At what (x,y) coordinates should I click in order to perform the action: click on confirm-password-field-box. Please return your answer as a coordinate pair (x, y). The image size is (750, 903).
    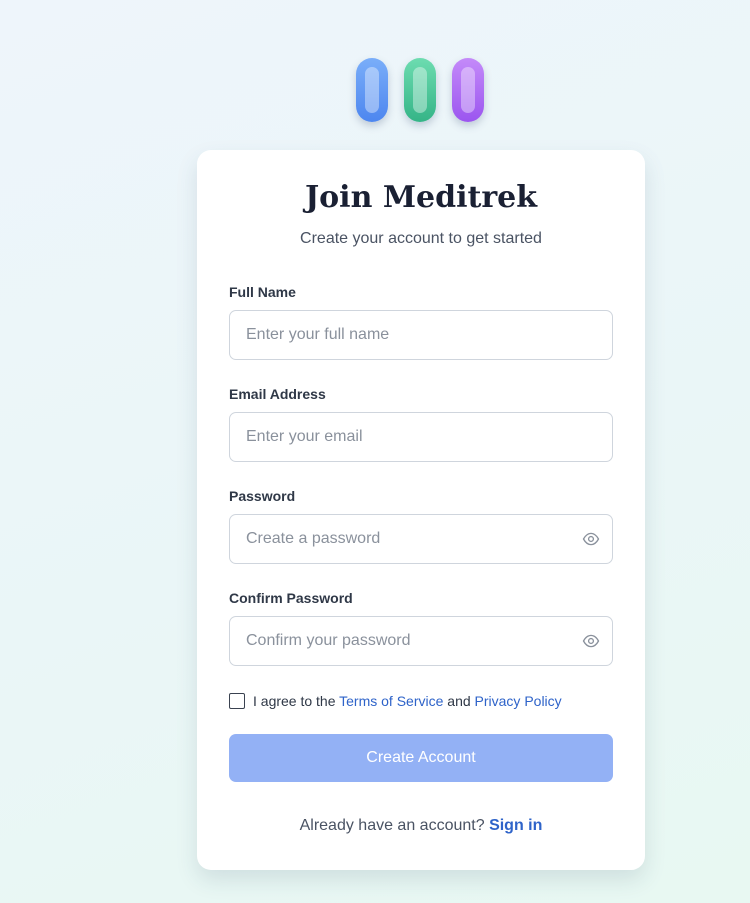
    Looking at the image, I should click on (421, 641).